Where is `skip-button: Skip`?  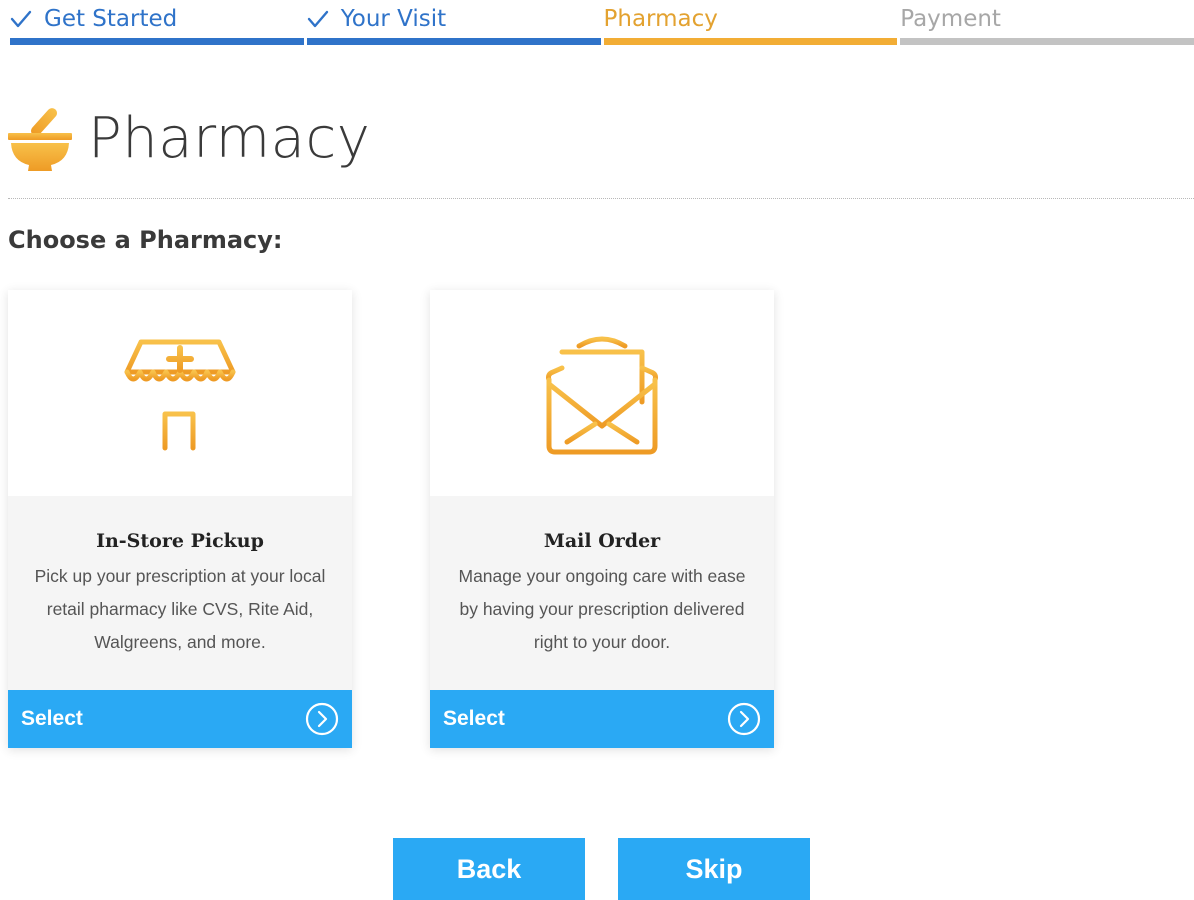
skip-button: Skip is located at coordinates (714, 869).